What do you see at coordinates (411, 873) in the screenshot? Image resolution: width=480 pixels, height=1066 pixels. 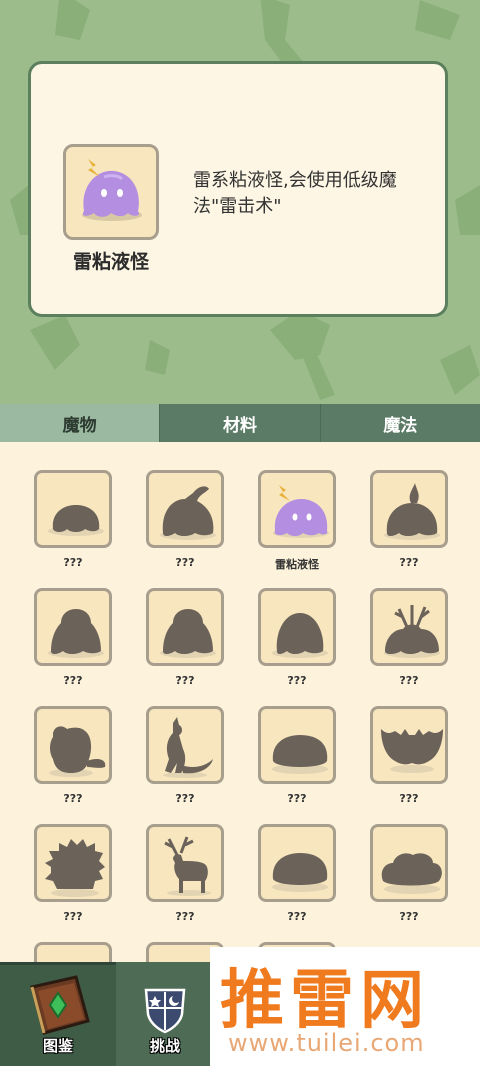 I see `cloud-blob-silhouette-icon` at bounding box center [411, 873].